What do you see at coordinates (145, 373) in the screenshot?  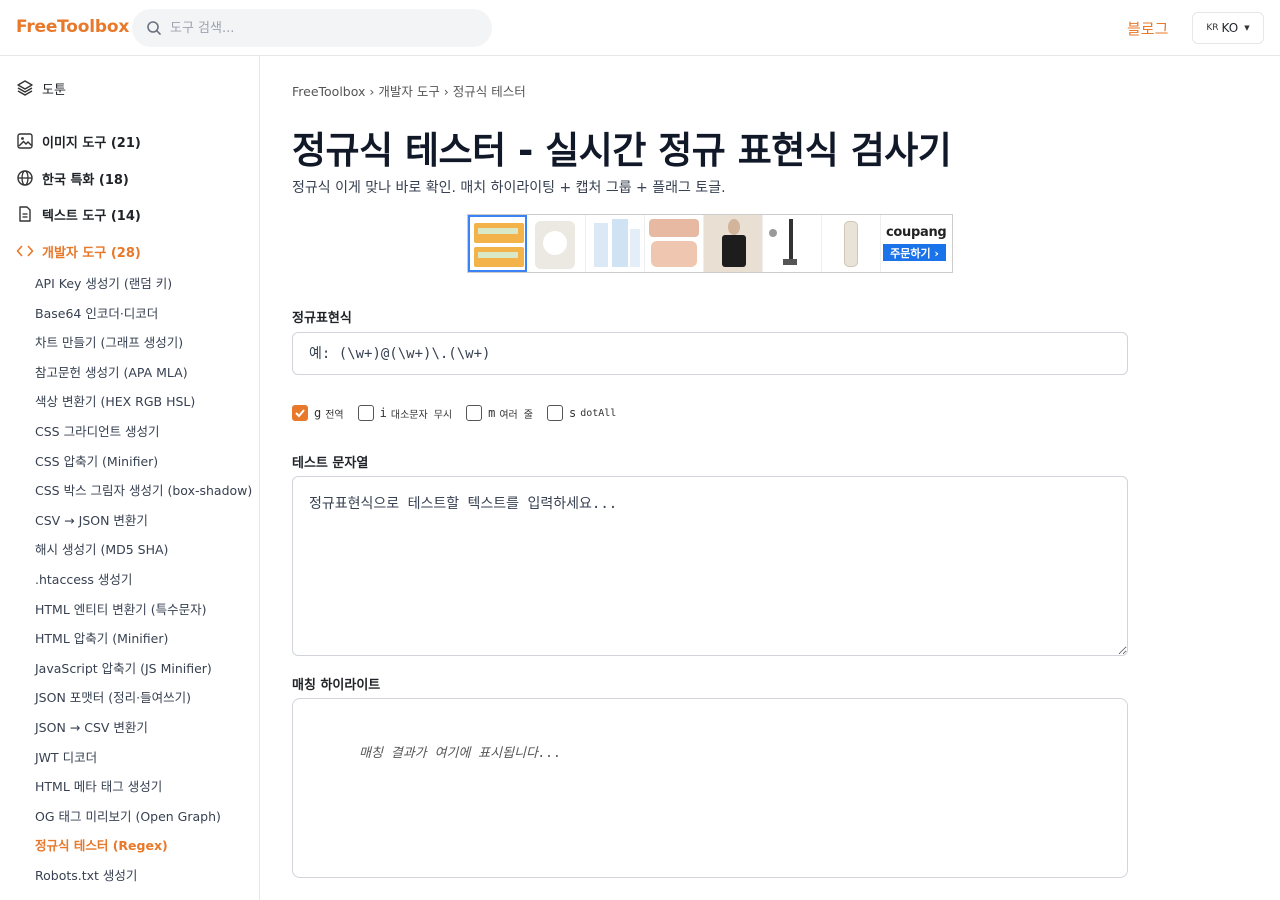 I see `sidebar-item: 참고문헌 생성기 (APA MLA)` at bounding box center [145, 373].